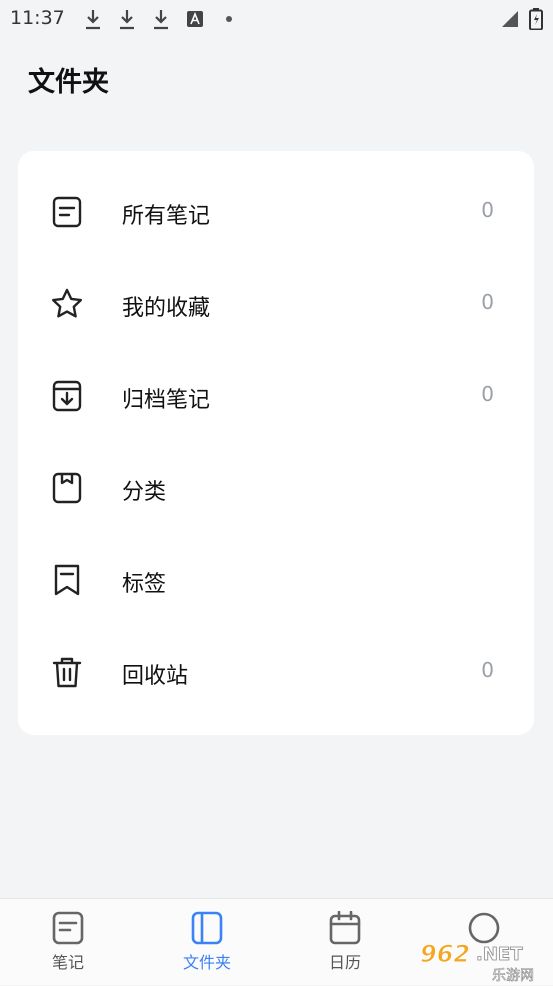 The height and width of the screenshot is (986, 553). Describe the element at coordinates (345, 927) in the screenshot. I see `calendar-icon` at that location.